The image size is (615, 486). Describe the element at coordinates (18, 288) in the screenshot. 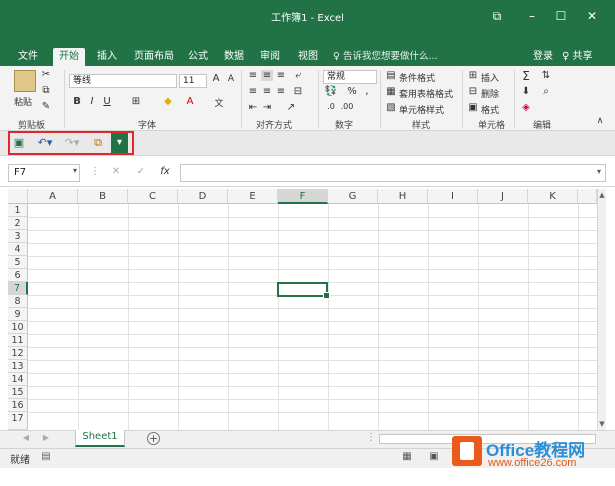

I see `row-header-selected: 7` at that location.